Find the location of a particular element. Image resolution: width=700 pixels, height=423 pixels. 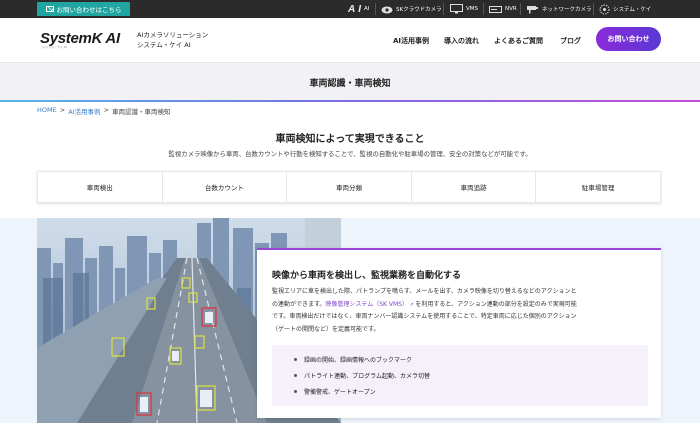

product-label: システム・ケイ is located at coordinates (632, 10).